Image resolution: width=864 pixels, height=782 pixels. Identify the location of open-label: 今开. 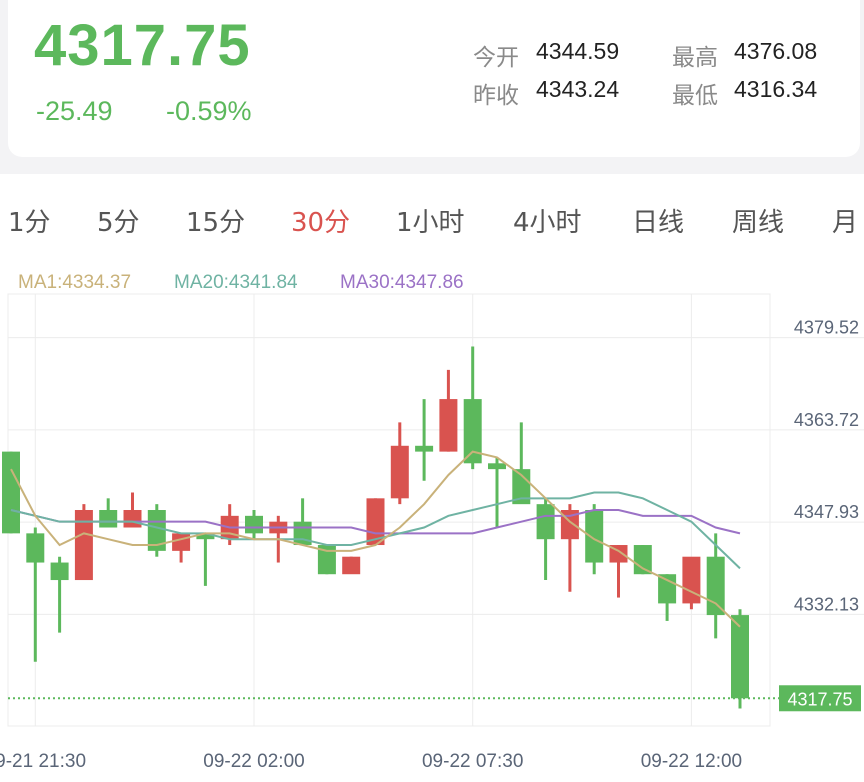
(496, 58).